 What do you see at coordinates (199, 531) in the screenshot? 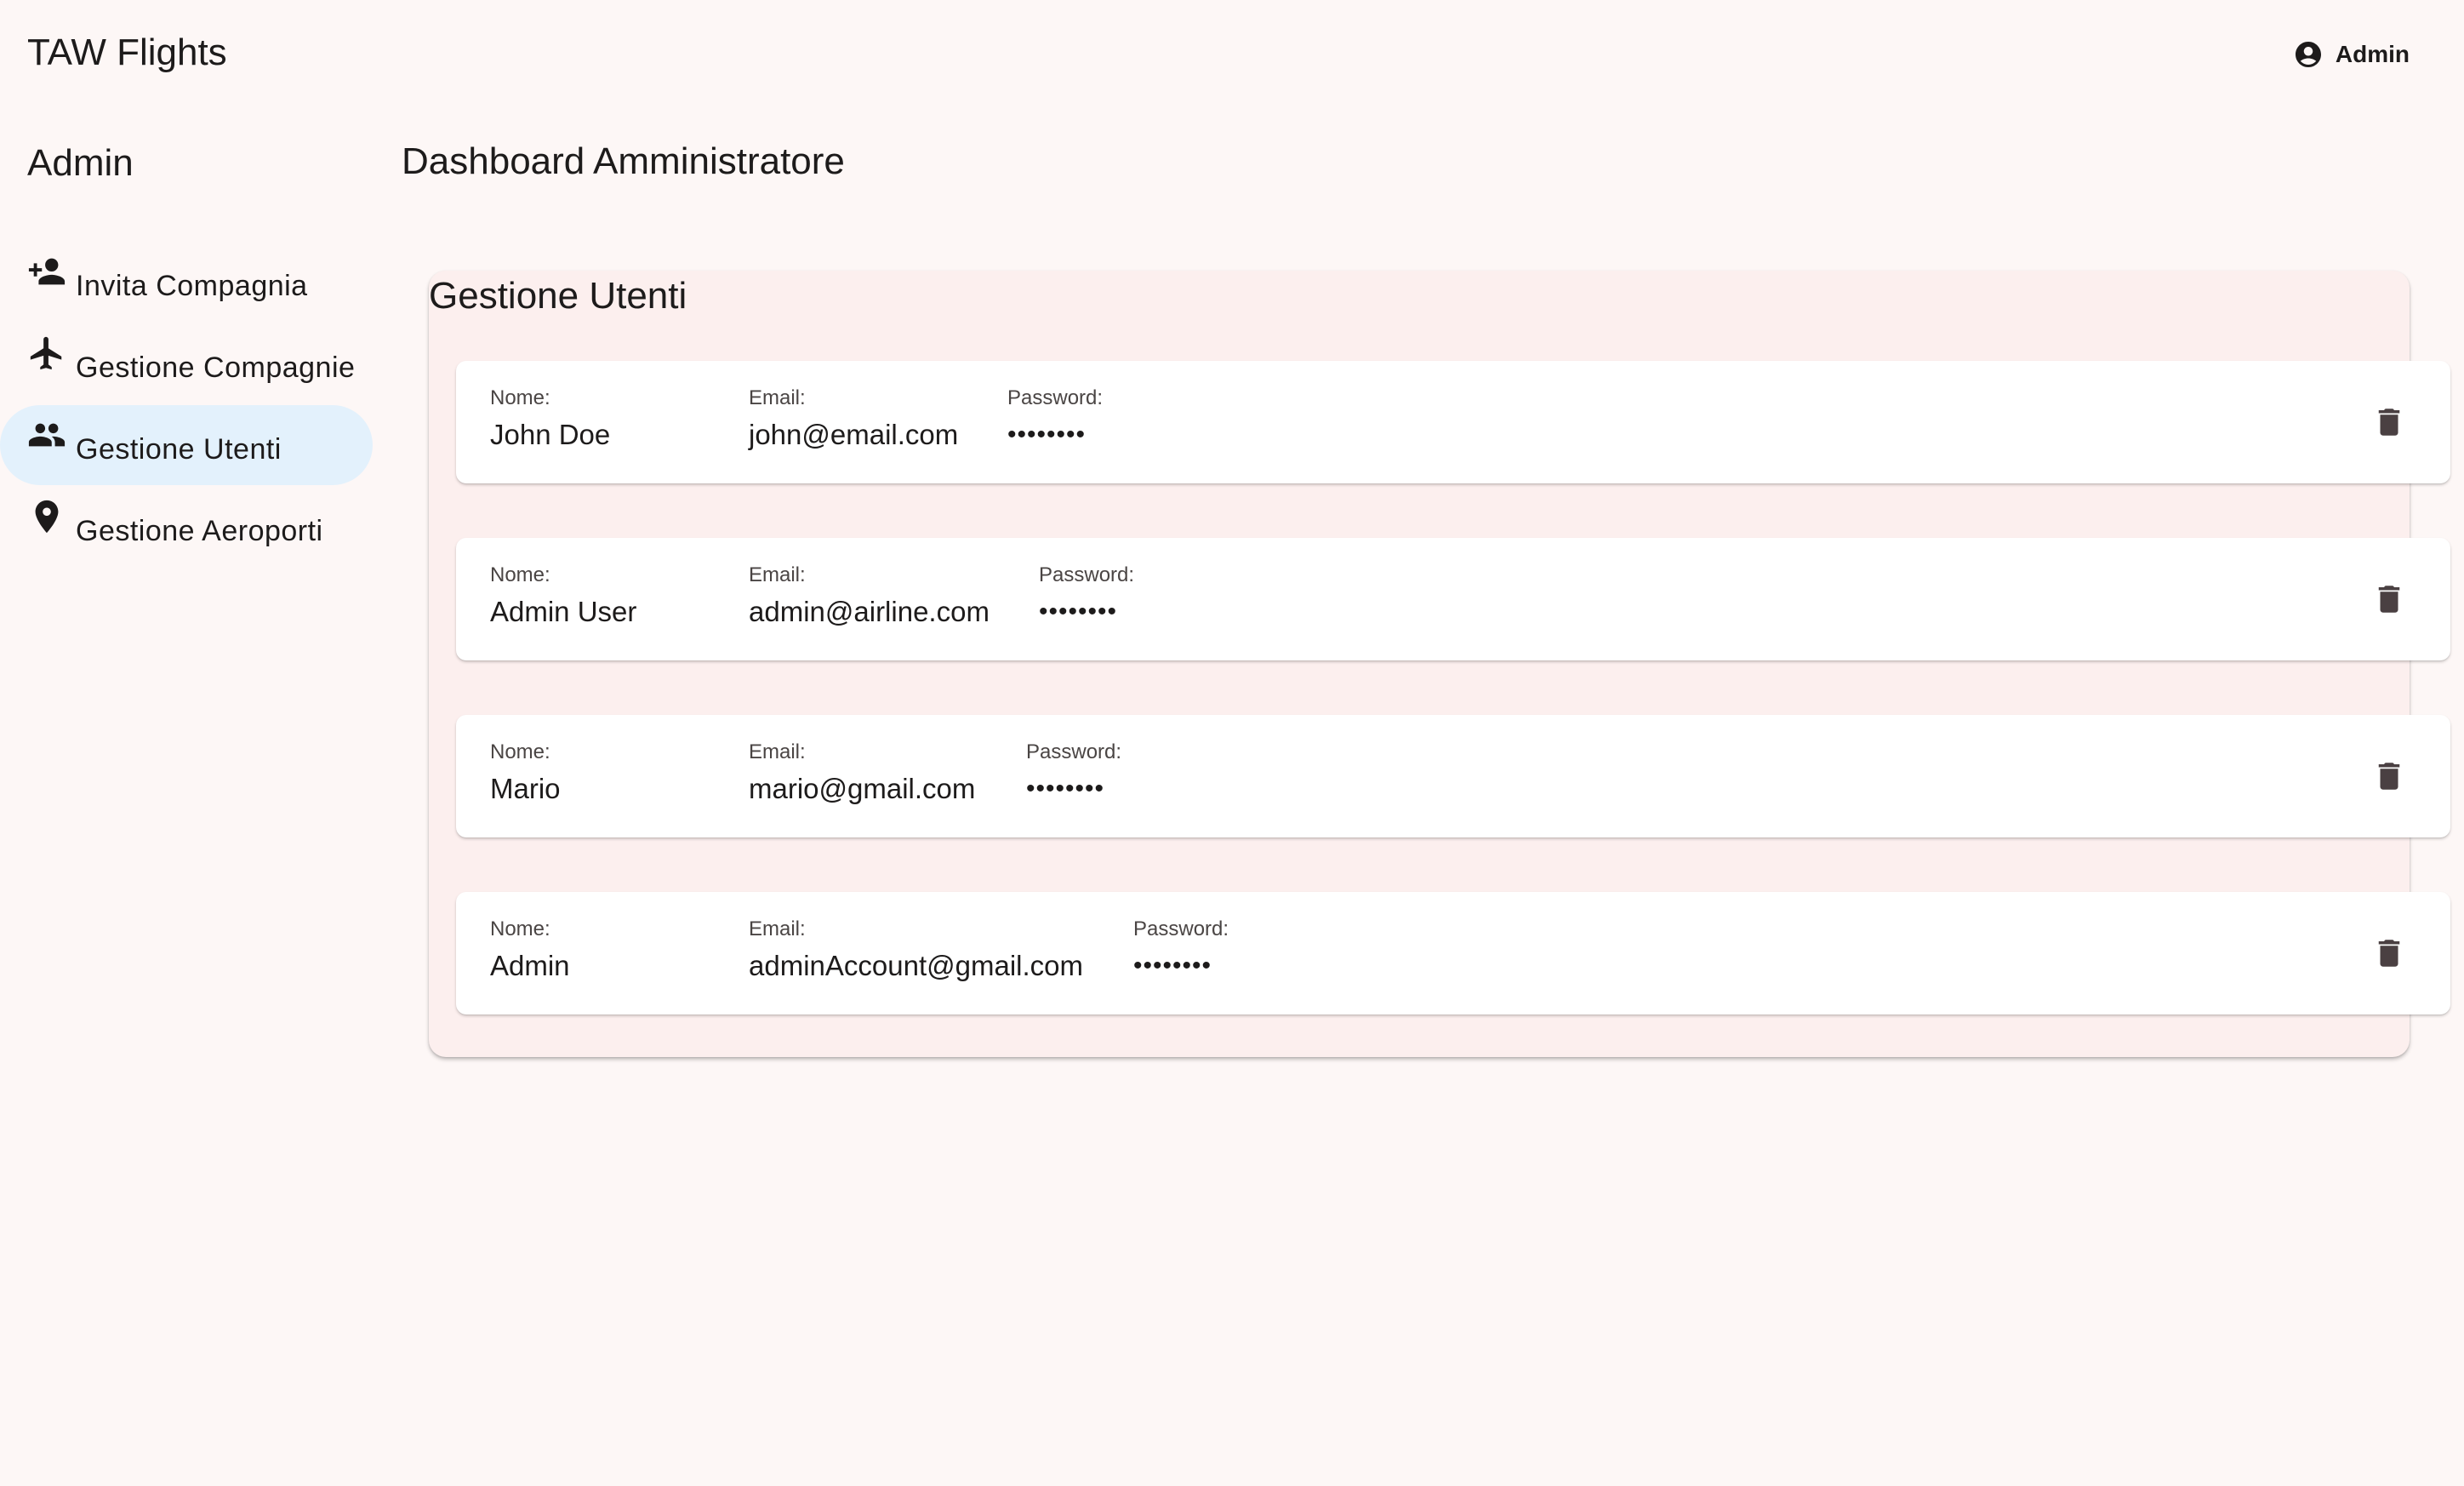
I see `sidebar-item-label: Gestione Aeroporti` at bounding box center [199, 531].